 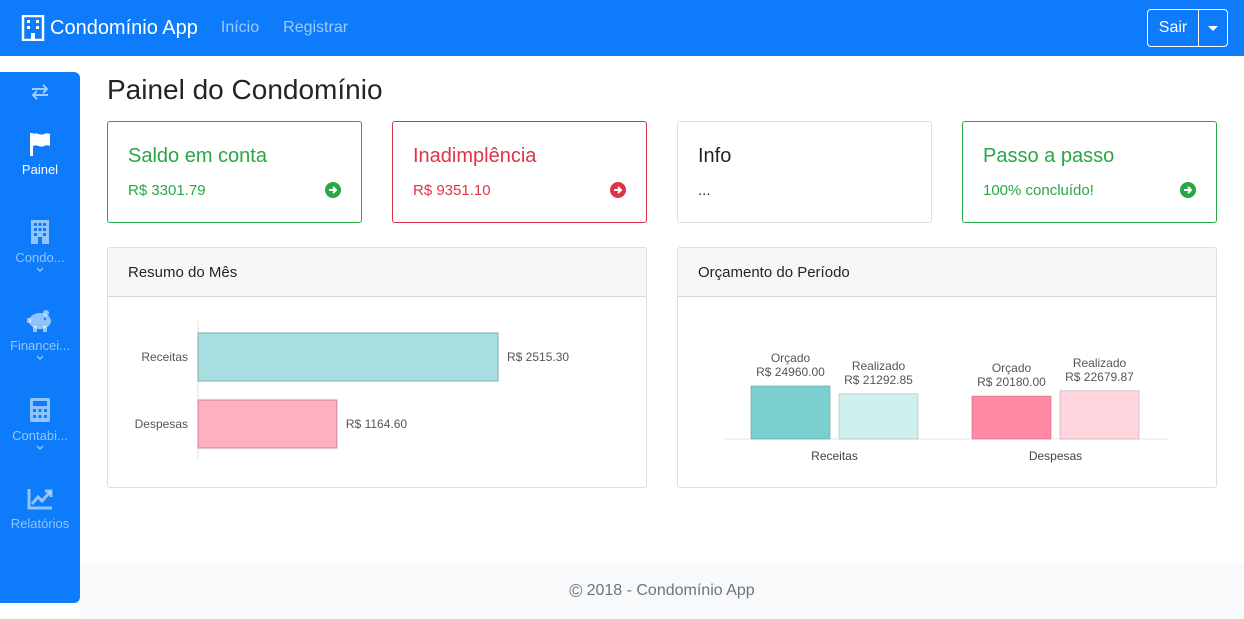 I want to click on flag-icon, so click(x=40, y=144).